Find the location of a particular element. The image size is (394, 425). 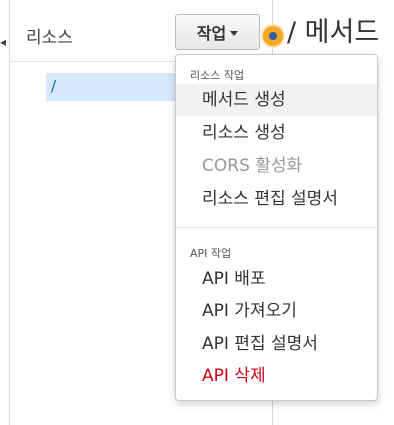

menu-item-delete-api: API 삭제 is located at coordinates (276, 376).